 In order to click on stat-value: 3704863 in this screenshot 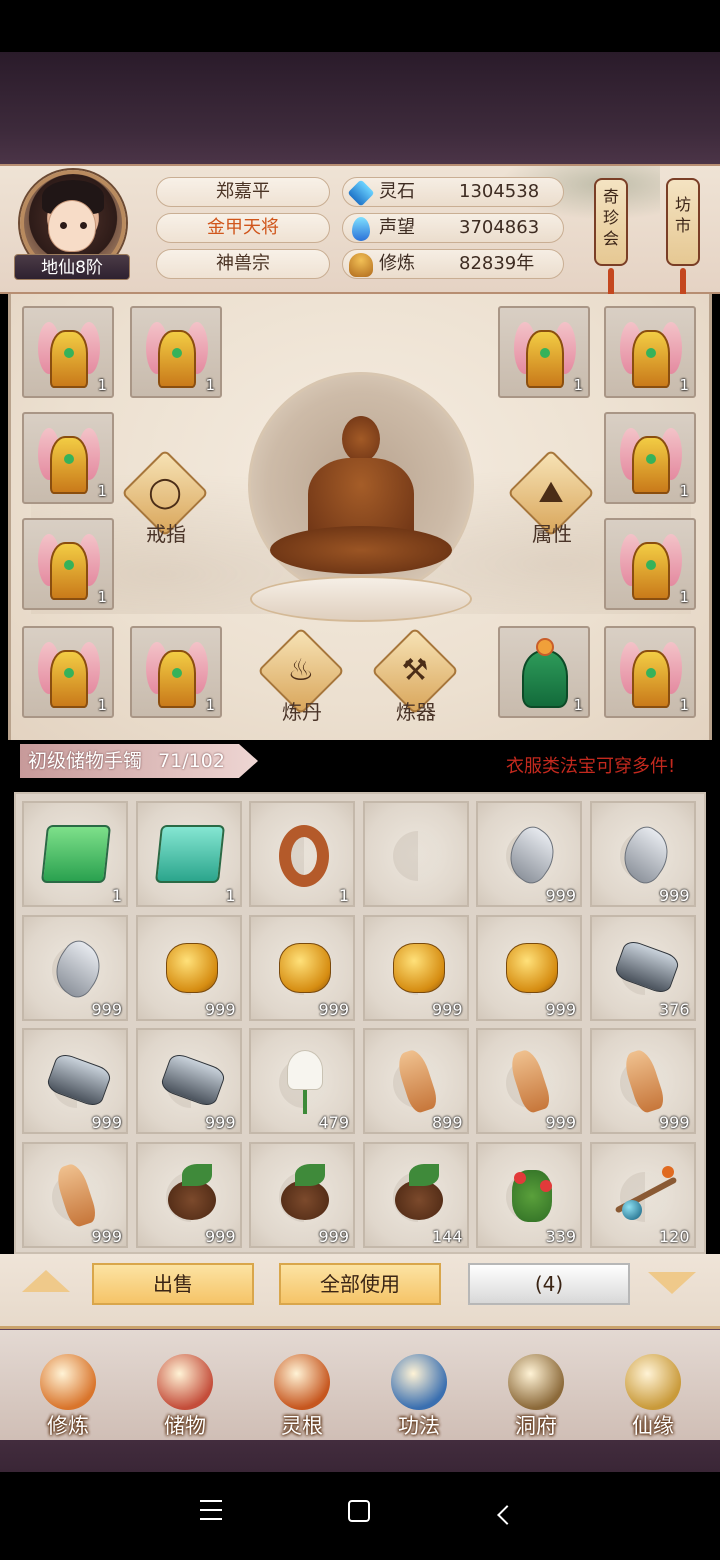, I will do `click(499, 227)`.